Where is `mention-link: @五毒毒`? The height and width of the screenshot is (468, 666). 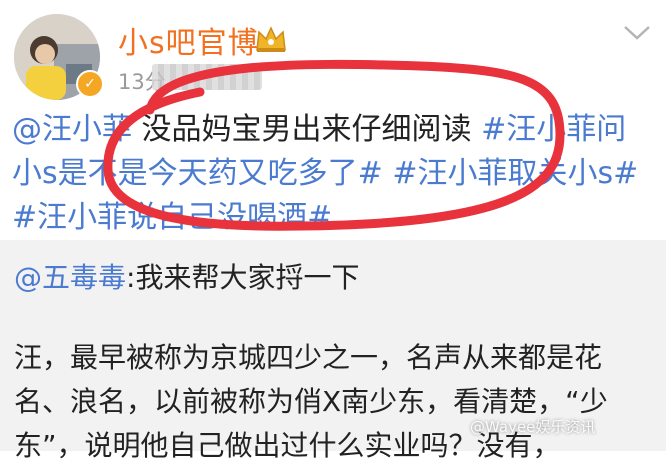
mention-link: @五毒毒 is located at coordinates (70, 277).